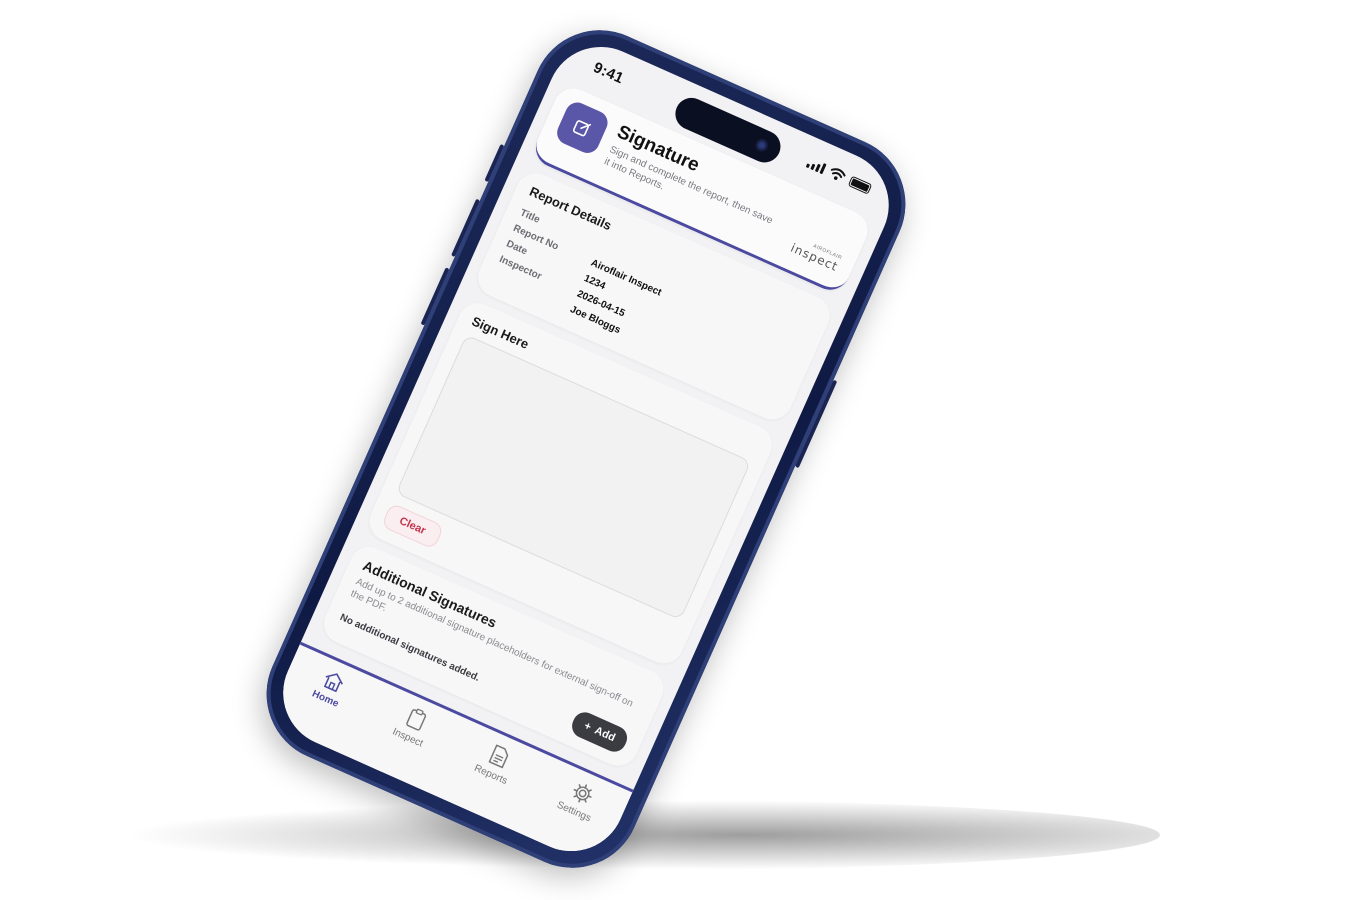  I want to click on status-icons, so click(839, 175).